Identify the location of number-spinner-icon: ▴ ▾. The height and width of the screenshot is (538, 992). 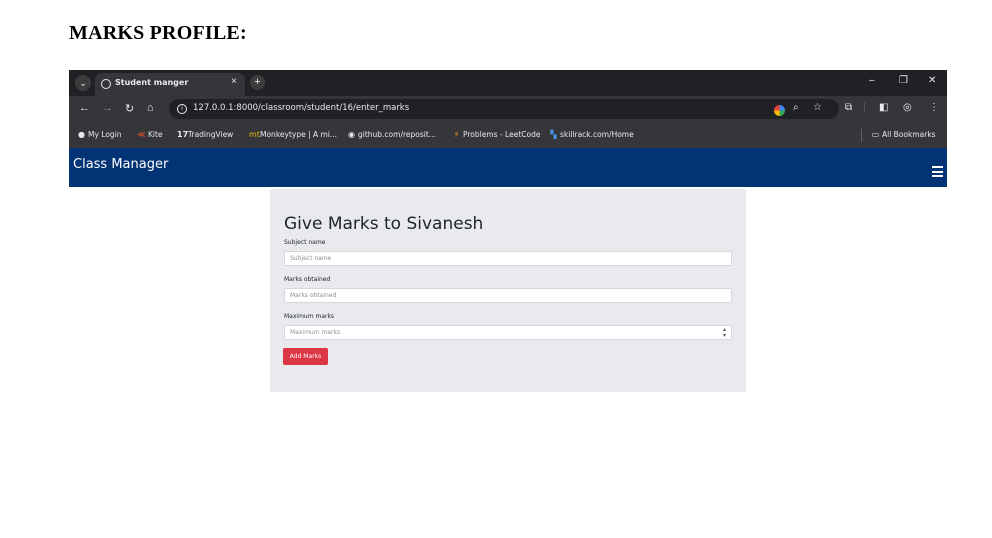
(724, 333).